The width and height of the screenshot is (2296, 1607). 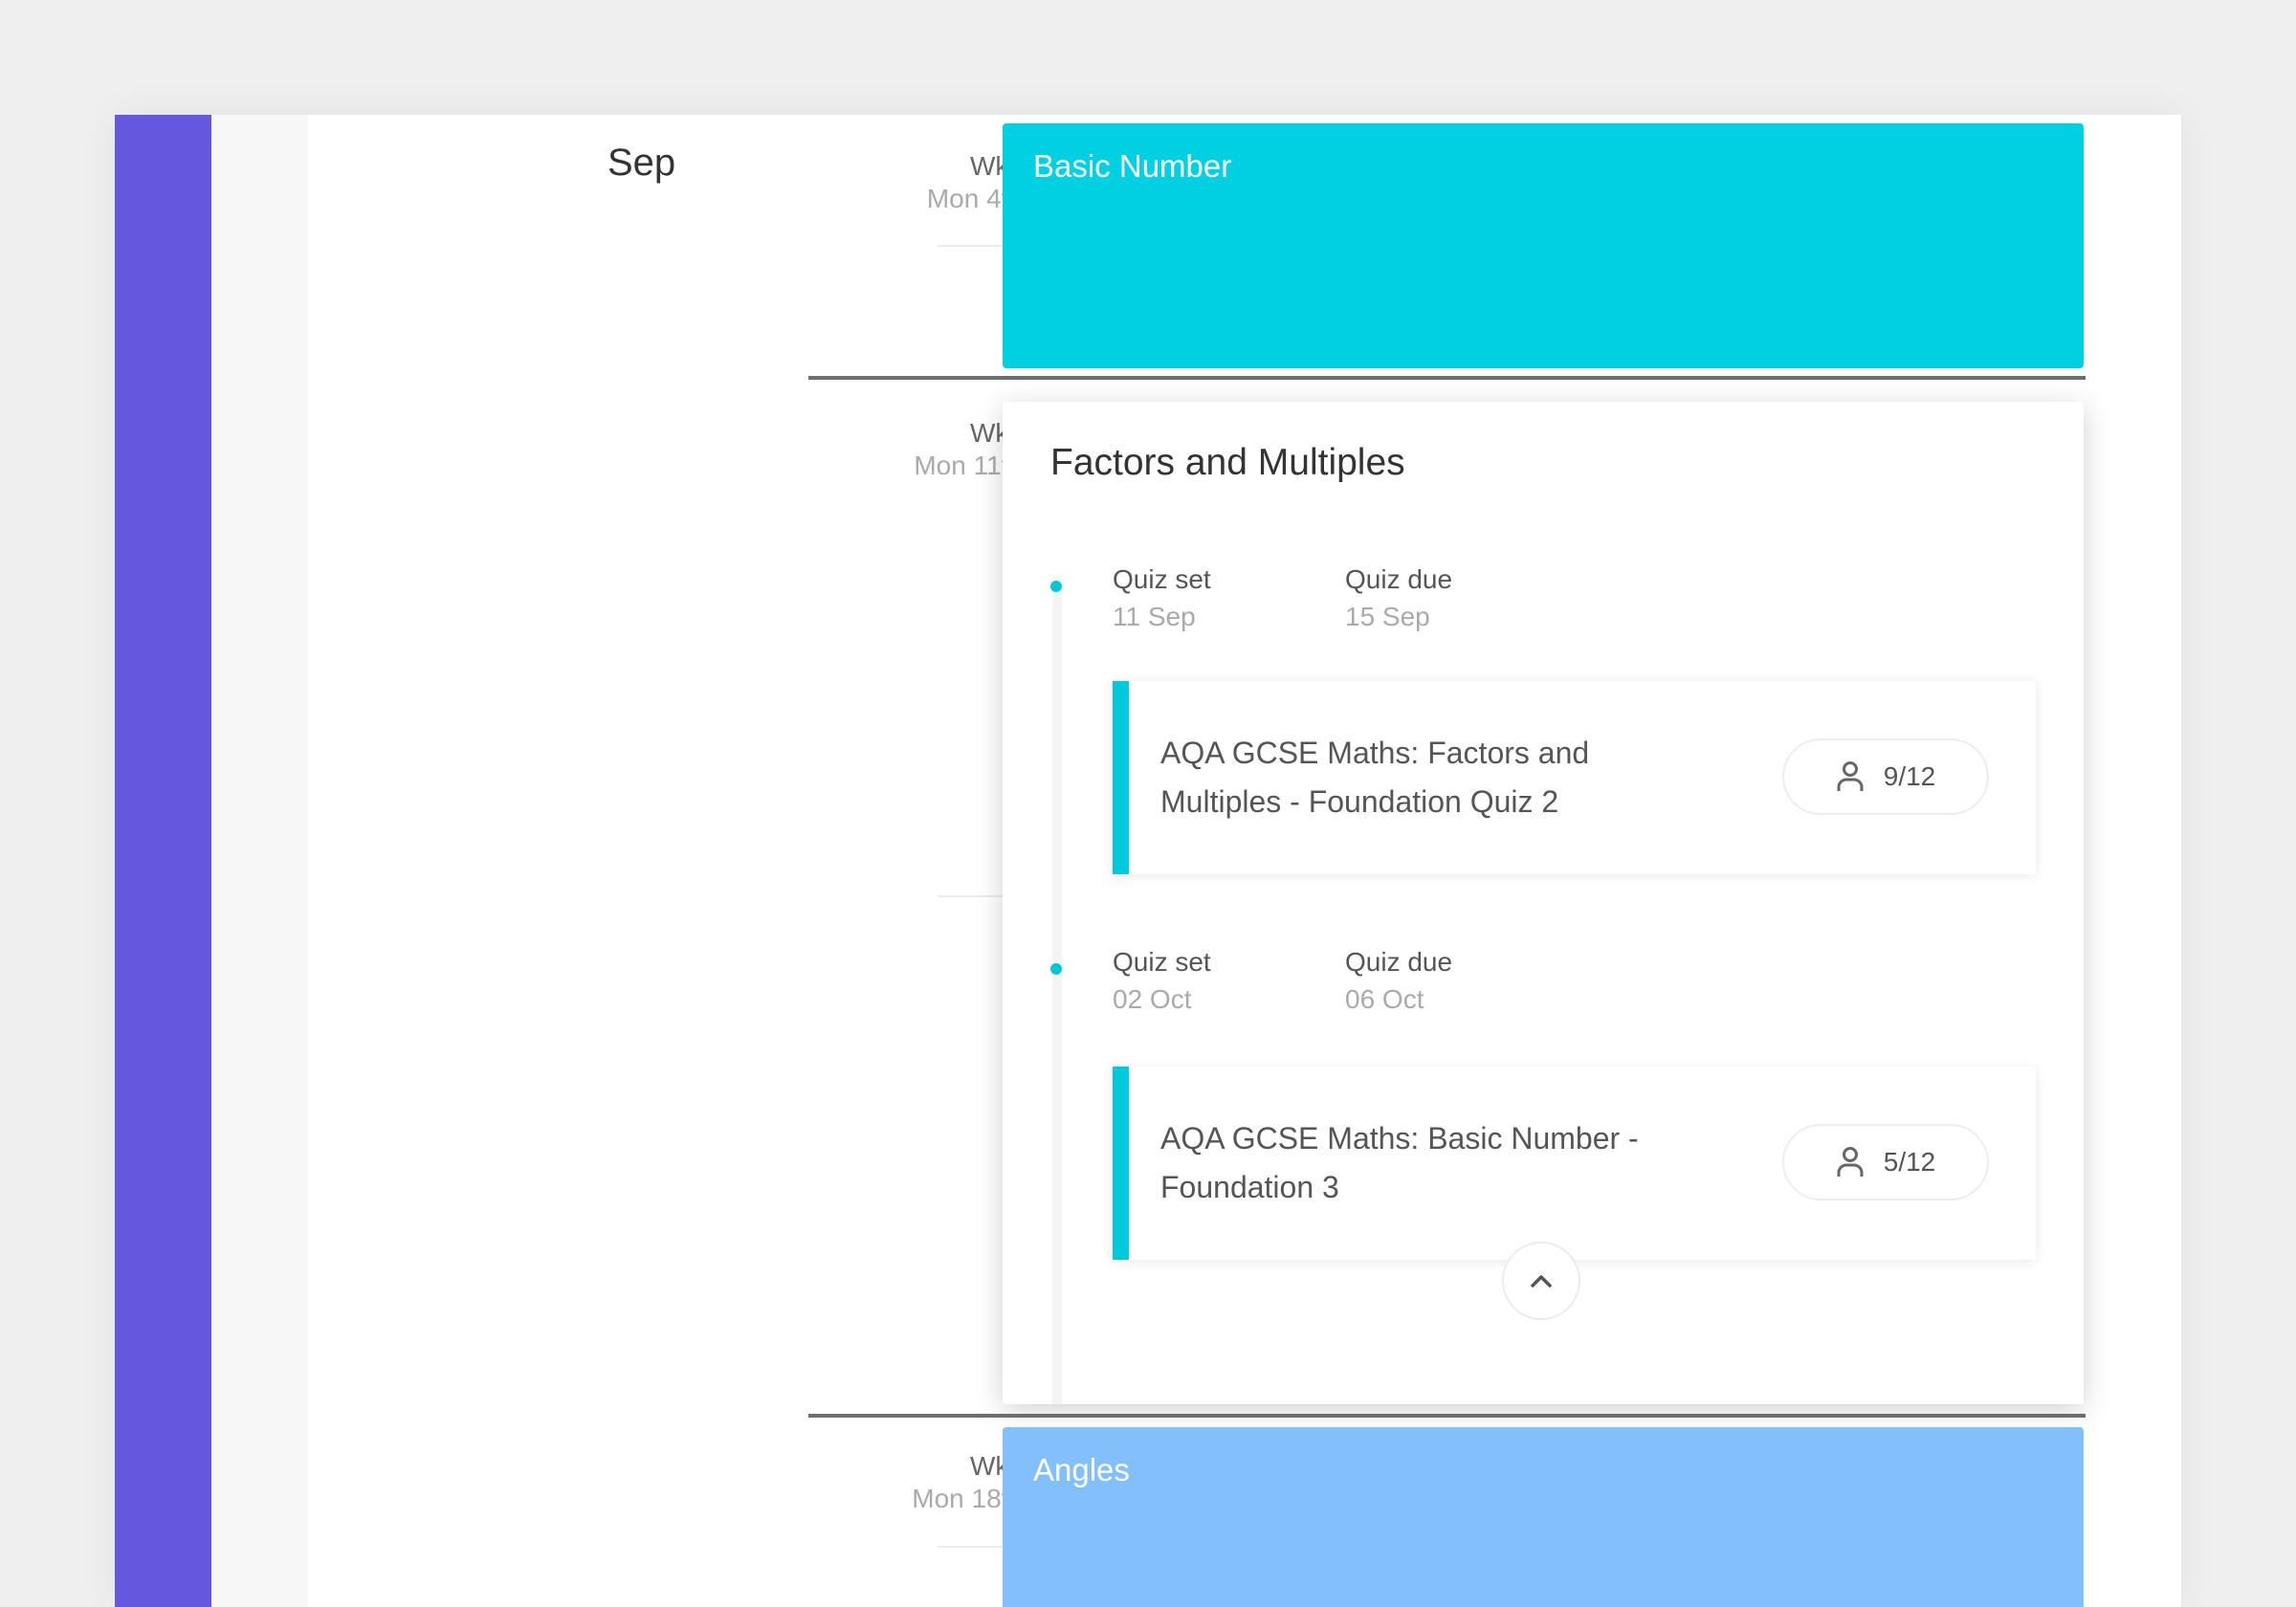 What do you see at coordinates (163, 861) in the screenshot?
I see `sidebar-accent` at bounding box center [163, 861].